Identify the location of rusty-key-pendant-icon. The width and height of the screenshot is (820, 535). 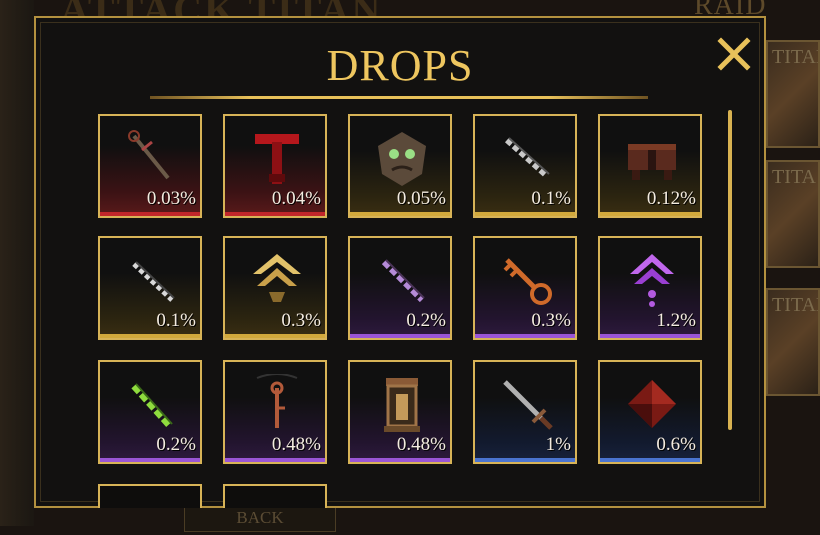
(277, 401).